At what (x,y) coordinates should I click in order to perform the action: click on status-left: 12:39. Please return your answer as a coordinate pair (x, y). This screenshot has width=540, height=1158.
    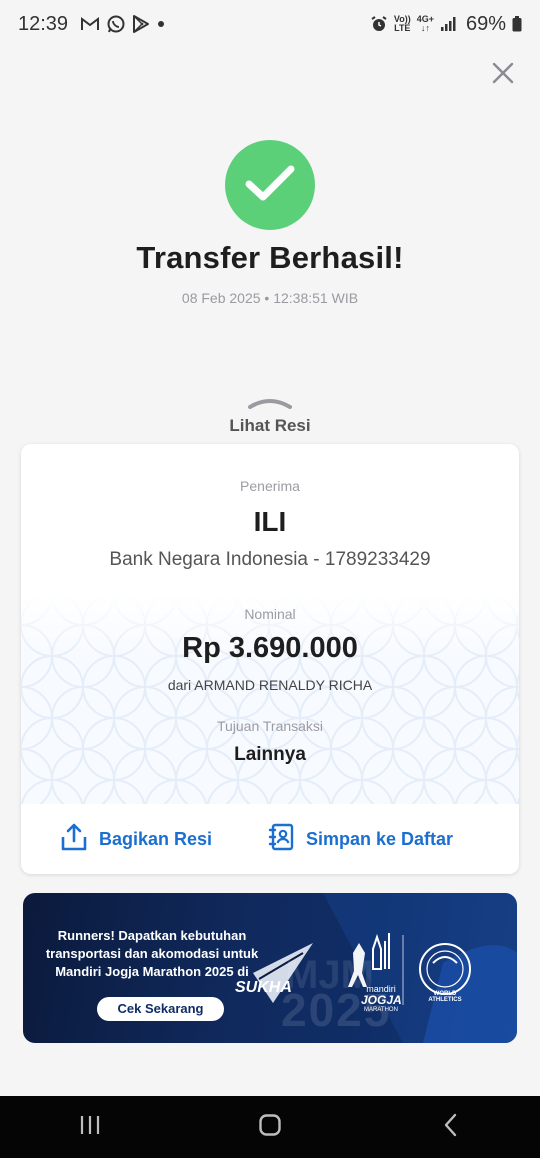
    Looking at the image, I should click on (92, 24).